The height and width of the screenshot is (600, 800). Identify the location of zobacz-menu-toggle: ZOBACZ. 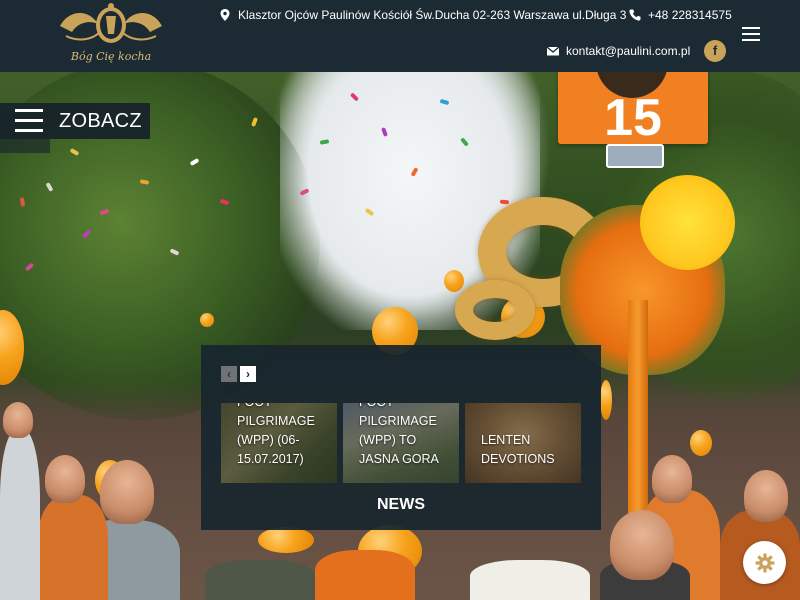
(75, 121).